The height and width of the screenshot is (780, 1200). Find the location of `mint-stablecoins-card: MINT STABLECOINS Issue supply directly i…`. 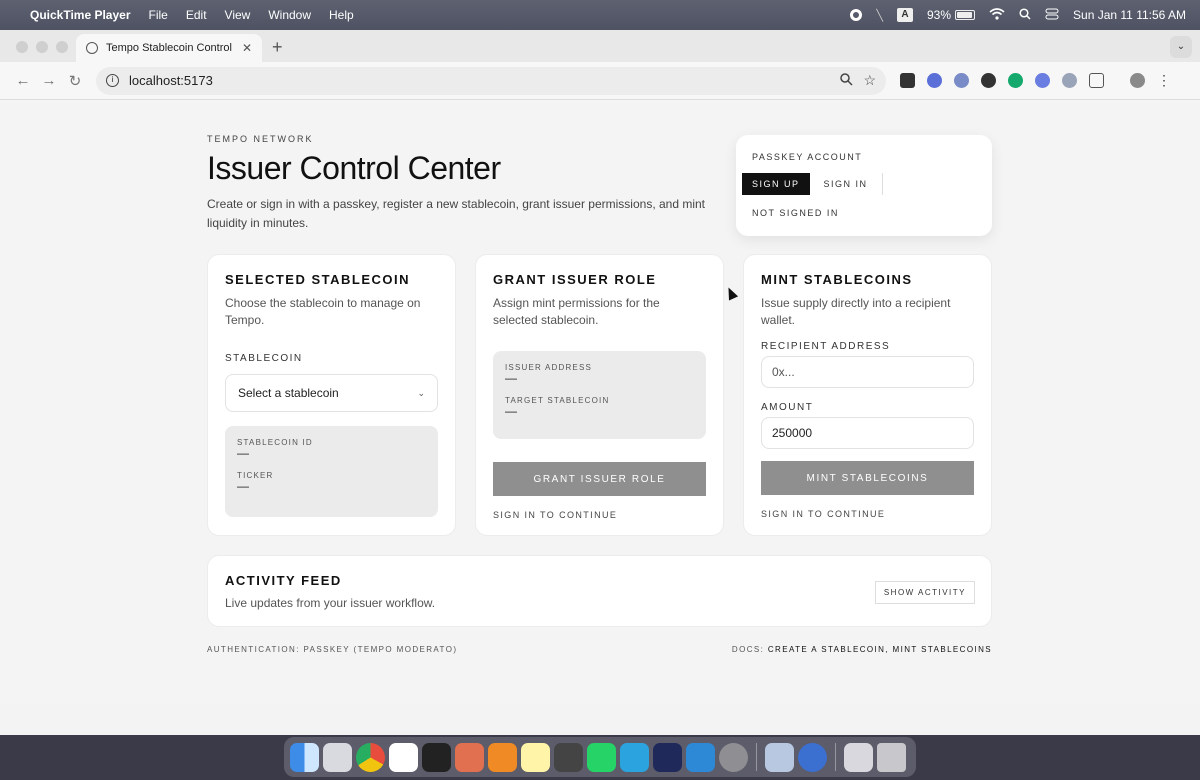

mint-stablecoins-card: MINT STABLECOINS Issue supply directly i… is located at coordinates (867, 395).